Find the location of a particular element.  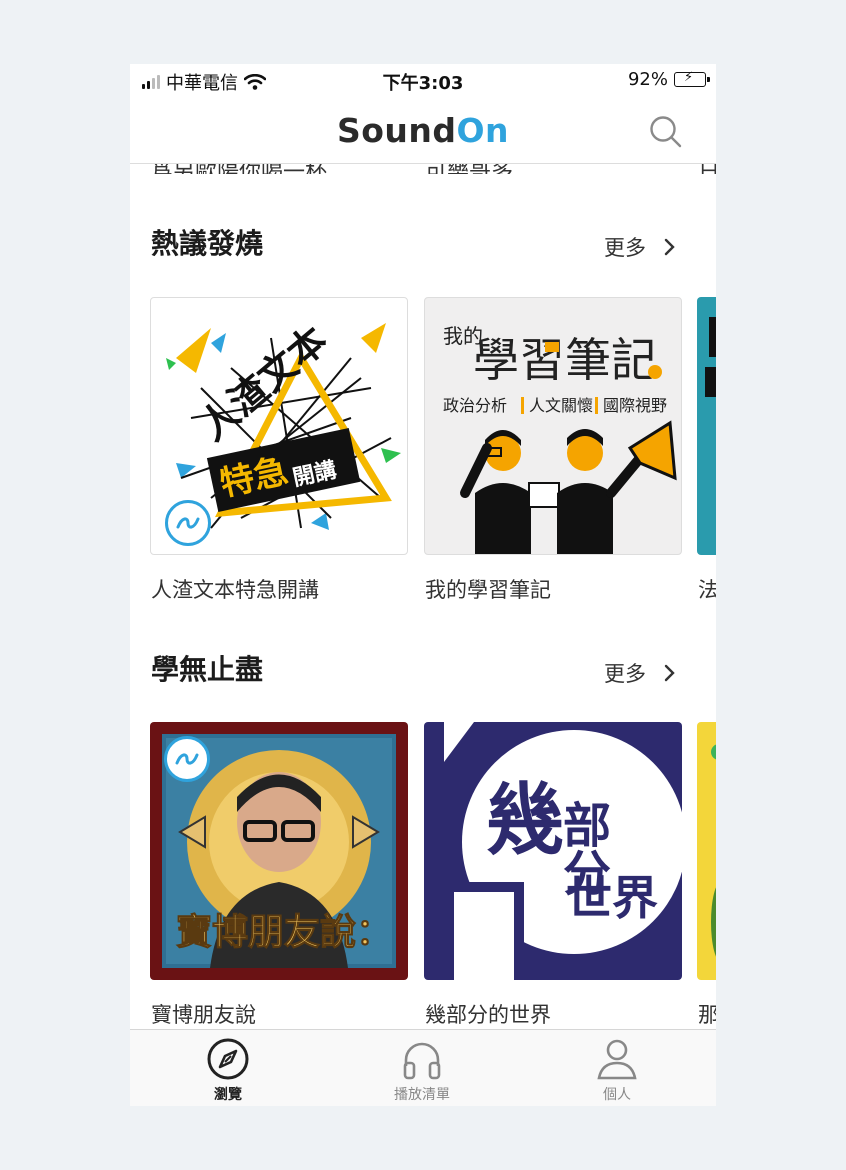

cover-title-text: 寶博朋友說： is located at coordinates (284, 932).